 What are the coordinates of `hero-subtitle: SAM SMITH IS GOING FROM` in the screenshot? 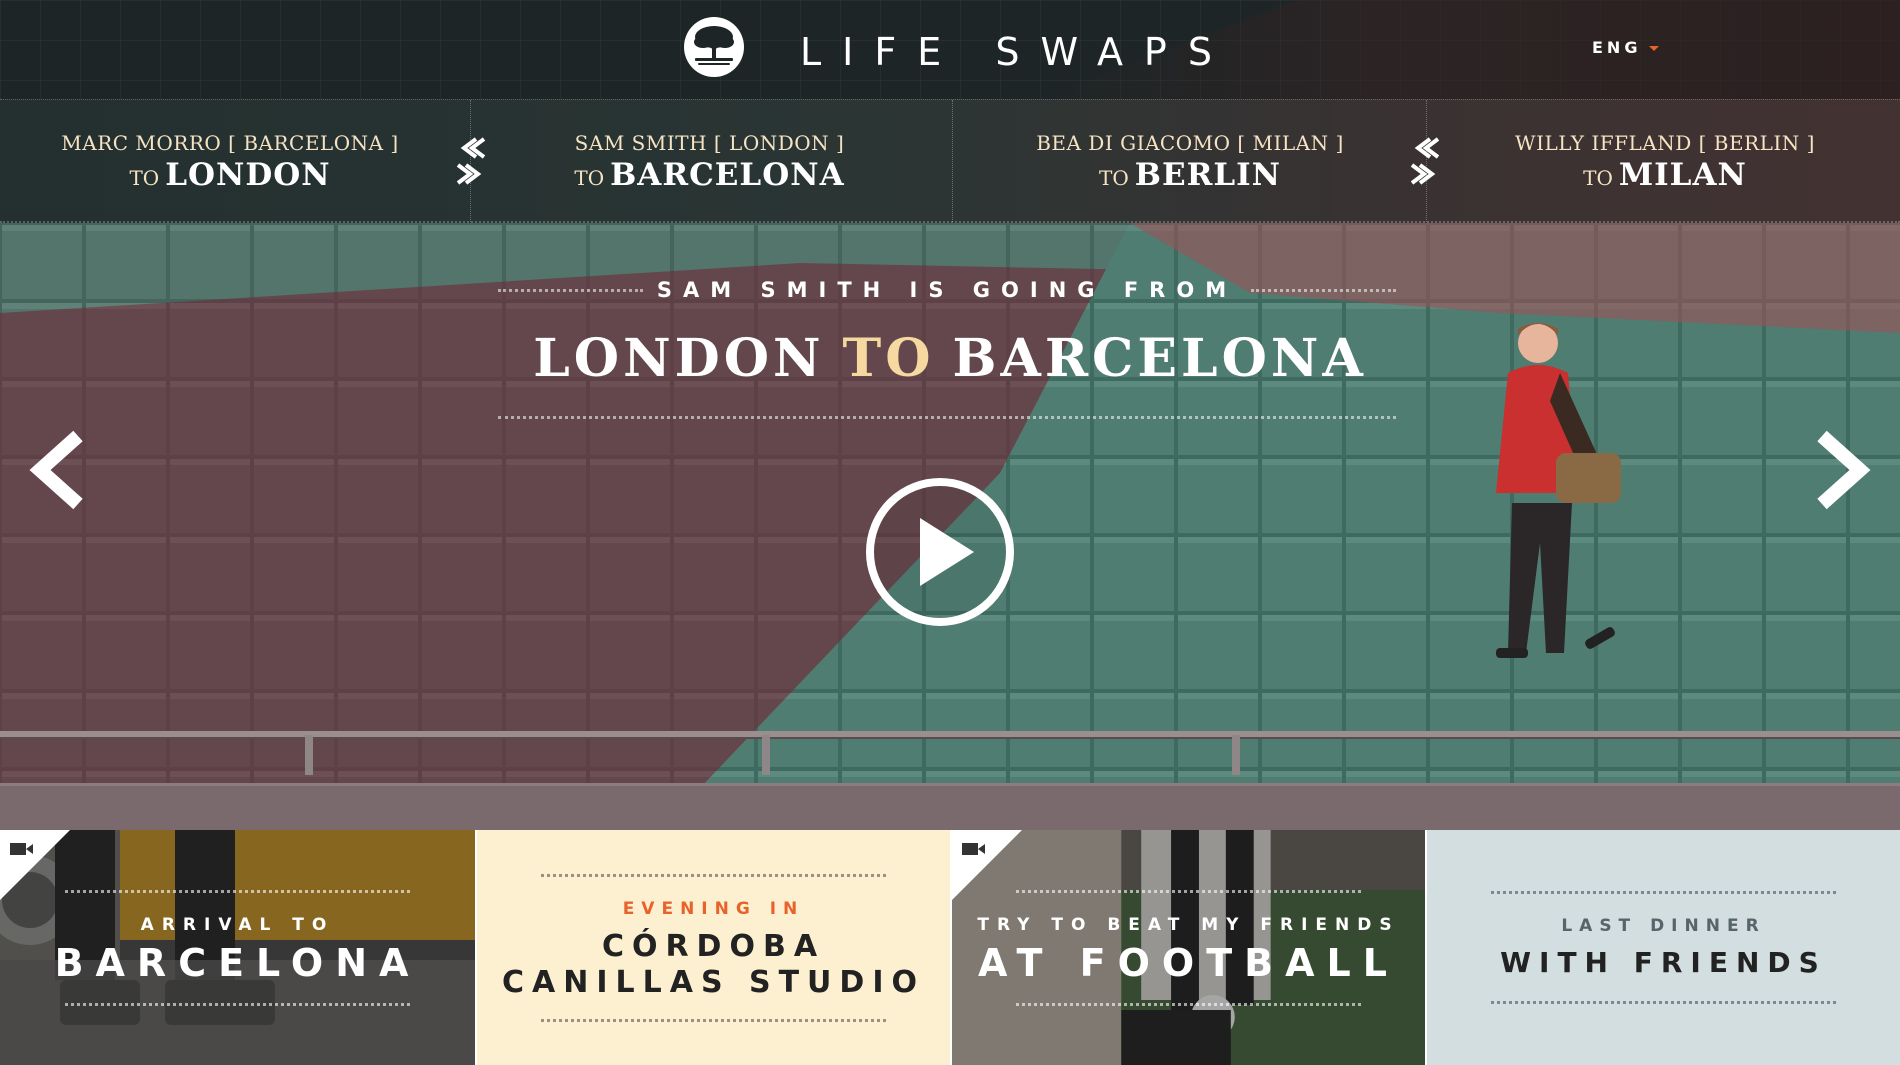 It's located at (947, 290).